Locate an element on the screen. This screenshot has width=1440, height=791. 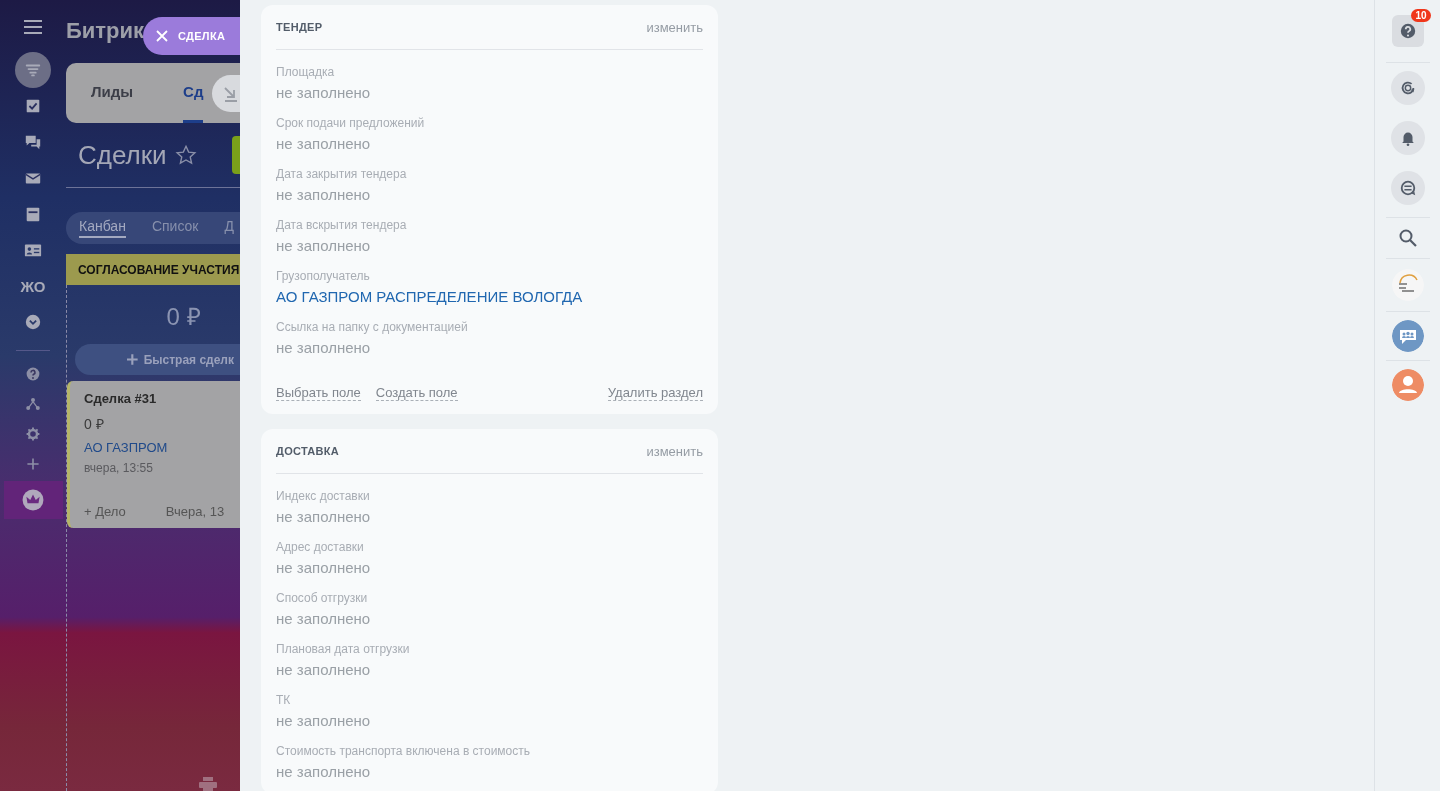
view-tab: Список is located at coordinates (175, 228).